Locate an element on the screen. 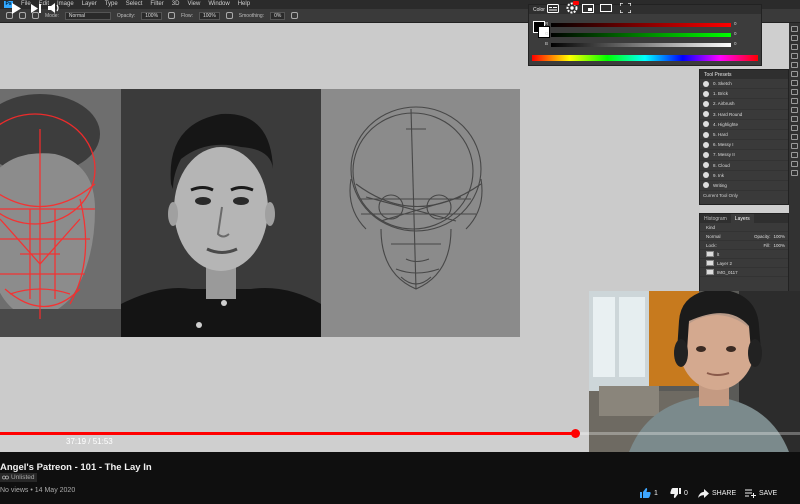 This screenshot has height=504, width=800. marquee-tool-icon is located at coordinates (794, 38).